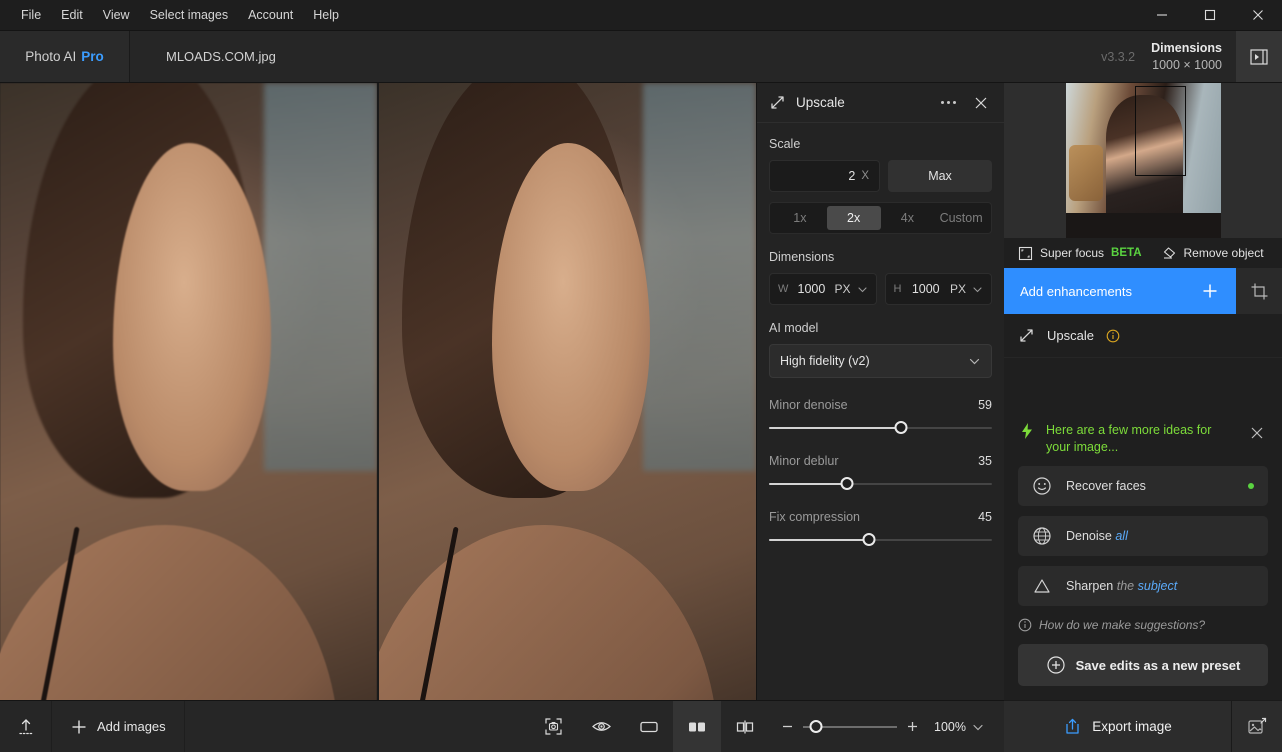 The width and height of the screenshot is (1282, 752). I want to click on upload-images-button, so click(26, 726).